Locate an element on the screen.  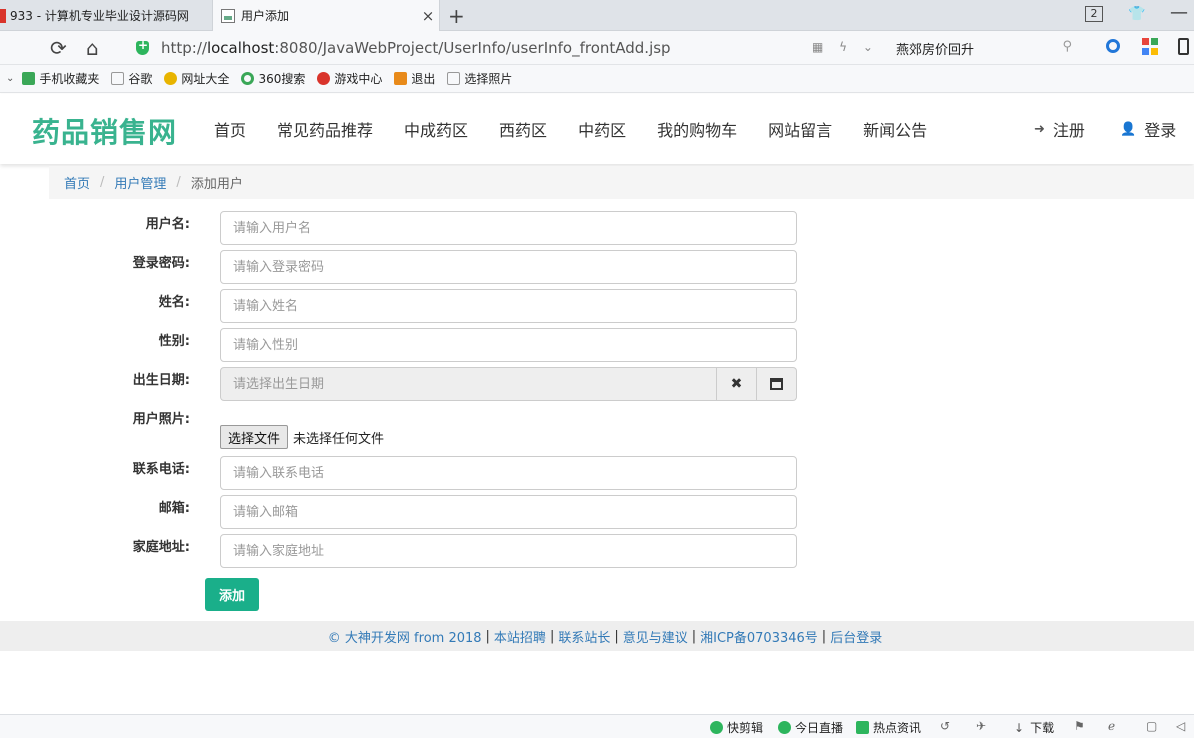
birthday-date-picker: ✖ is located at coordinates (508, 384).